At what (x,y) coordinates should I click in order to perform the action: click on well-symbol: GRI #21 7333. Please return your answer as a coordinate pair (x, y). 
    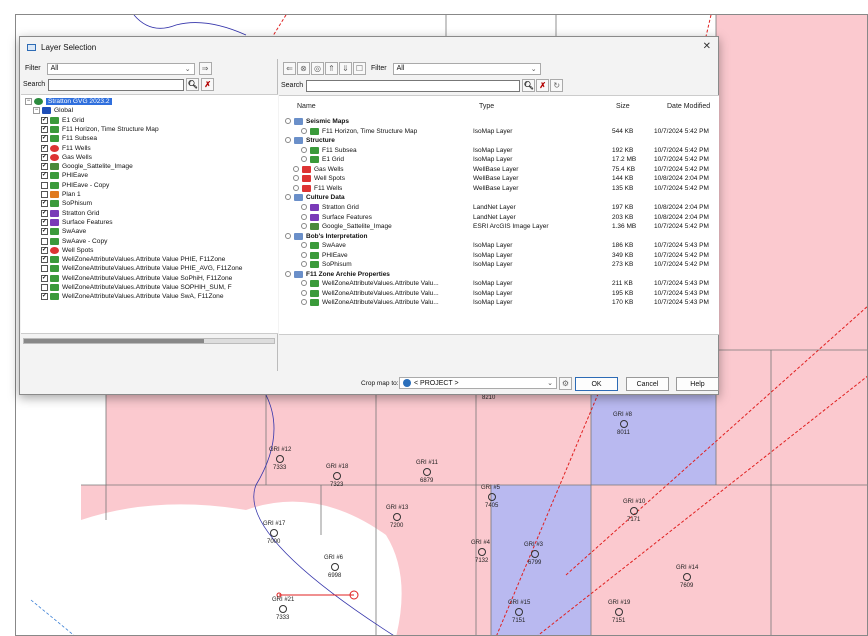
    Looking at the image, I should click on (285, 611).